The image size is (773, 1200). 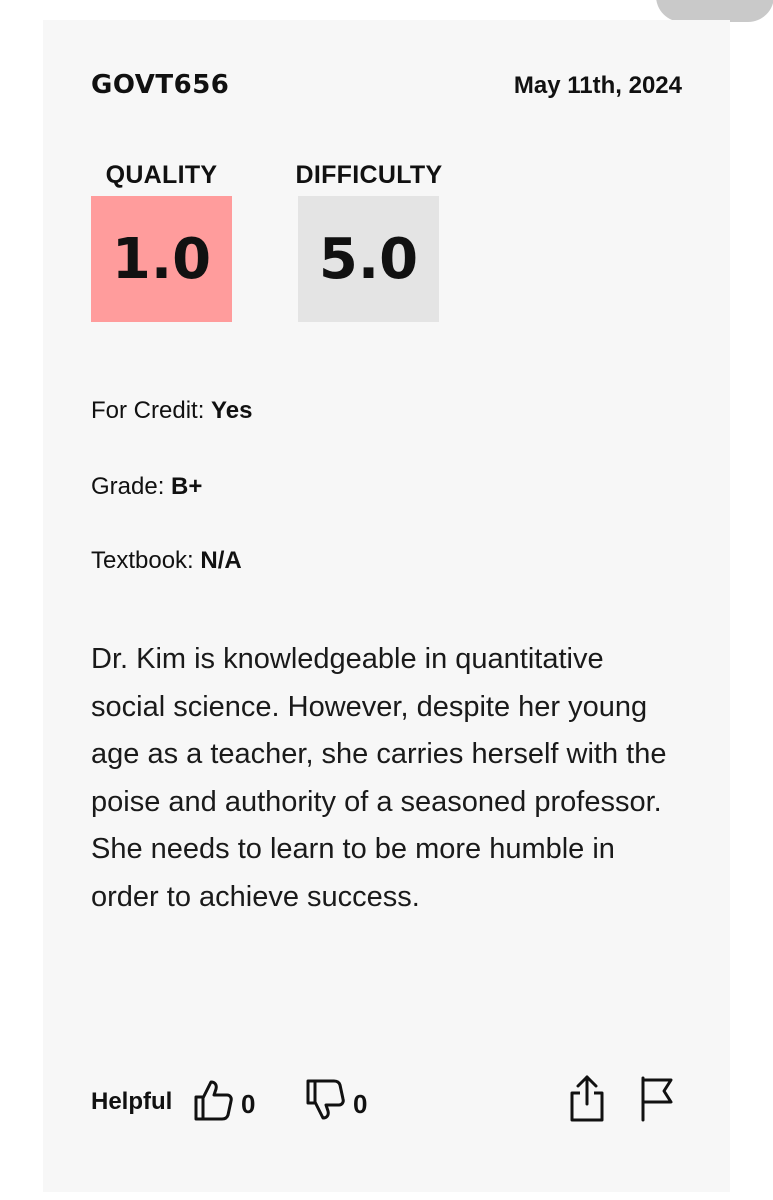 I want to click on for-credit-row: For Credit: Yes, so click(x=171, y=411).